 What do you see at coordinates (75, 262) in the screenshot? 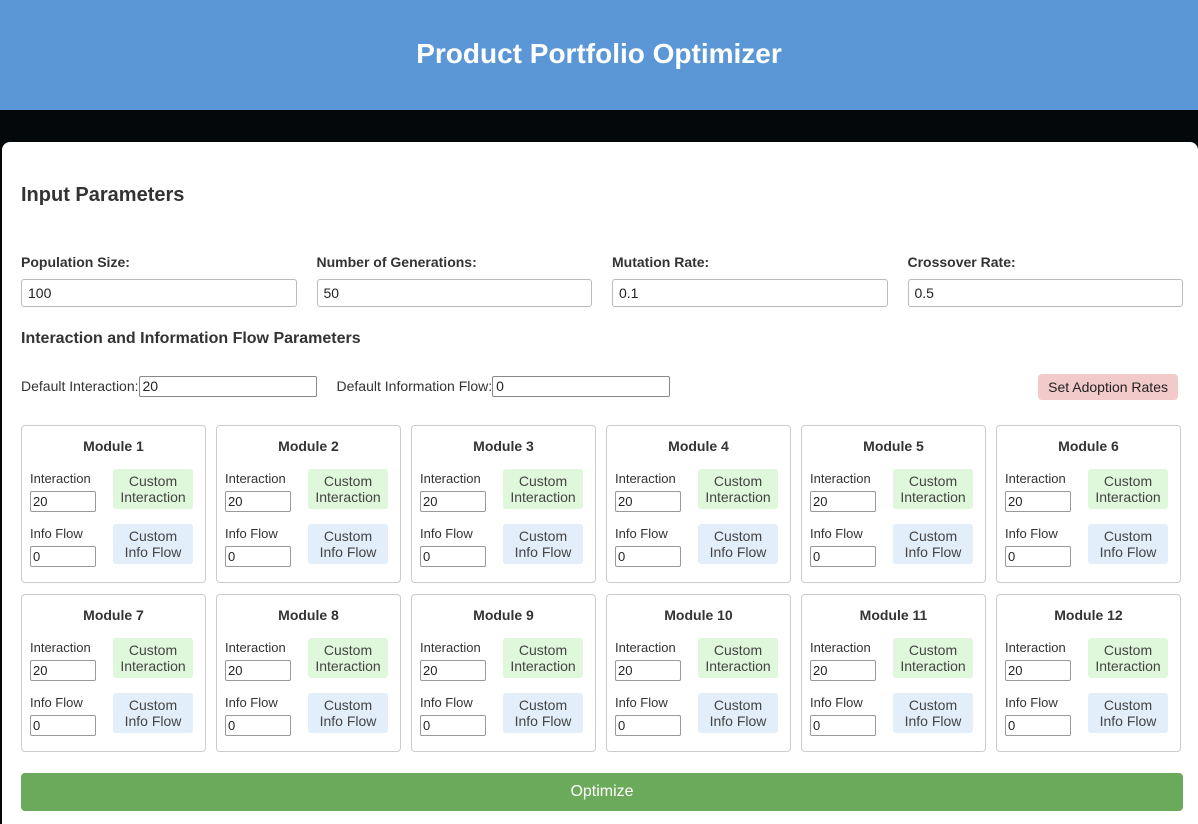
I see `population-size-label: Population Size:` at bounding box center [75, 262].